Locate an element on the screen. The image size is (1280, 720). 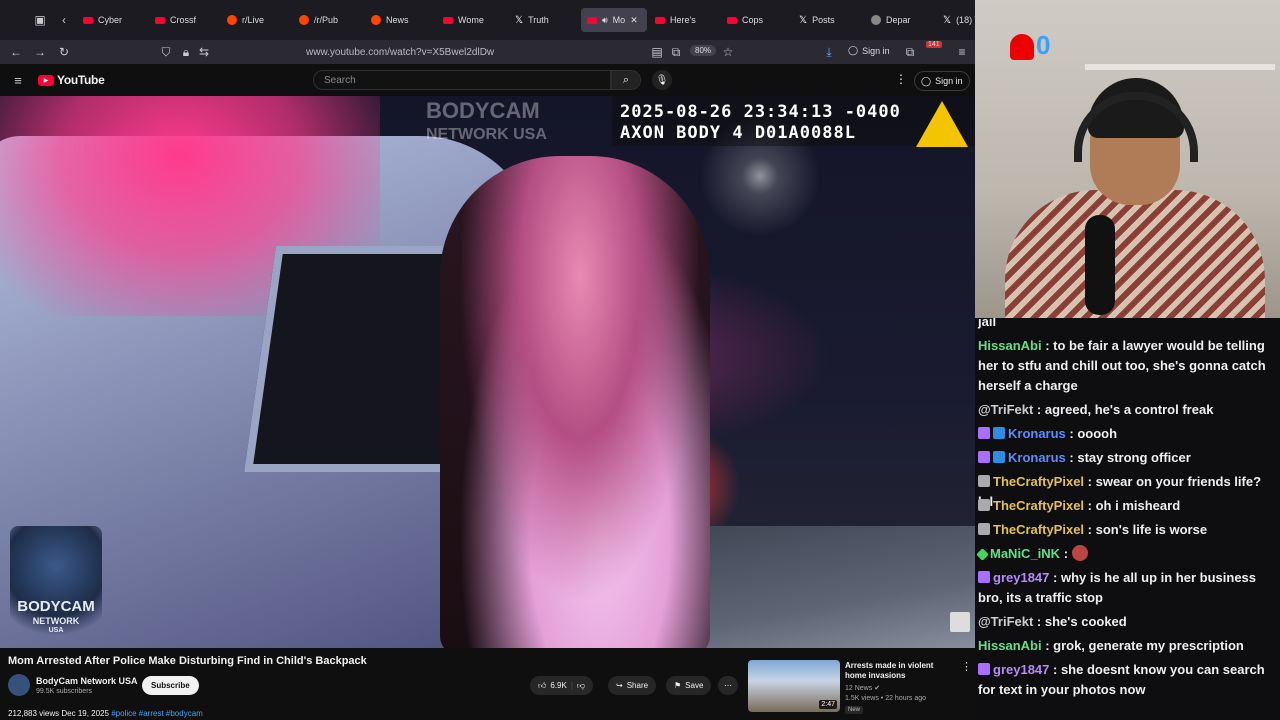
thumbs-up-icon: 👍︎ is located at coordinates (542, 685).